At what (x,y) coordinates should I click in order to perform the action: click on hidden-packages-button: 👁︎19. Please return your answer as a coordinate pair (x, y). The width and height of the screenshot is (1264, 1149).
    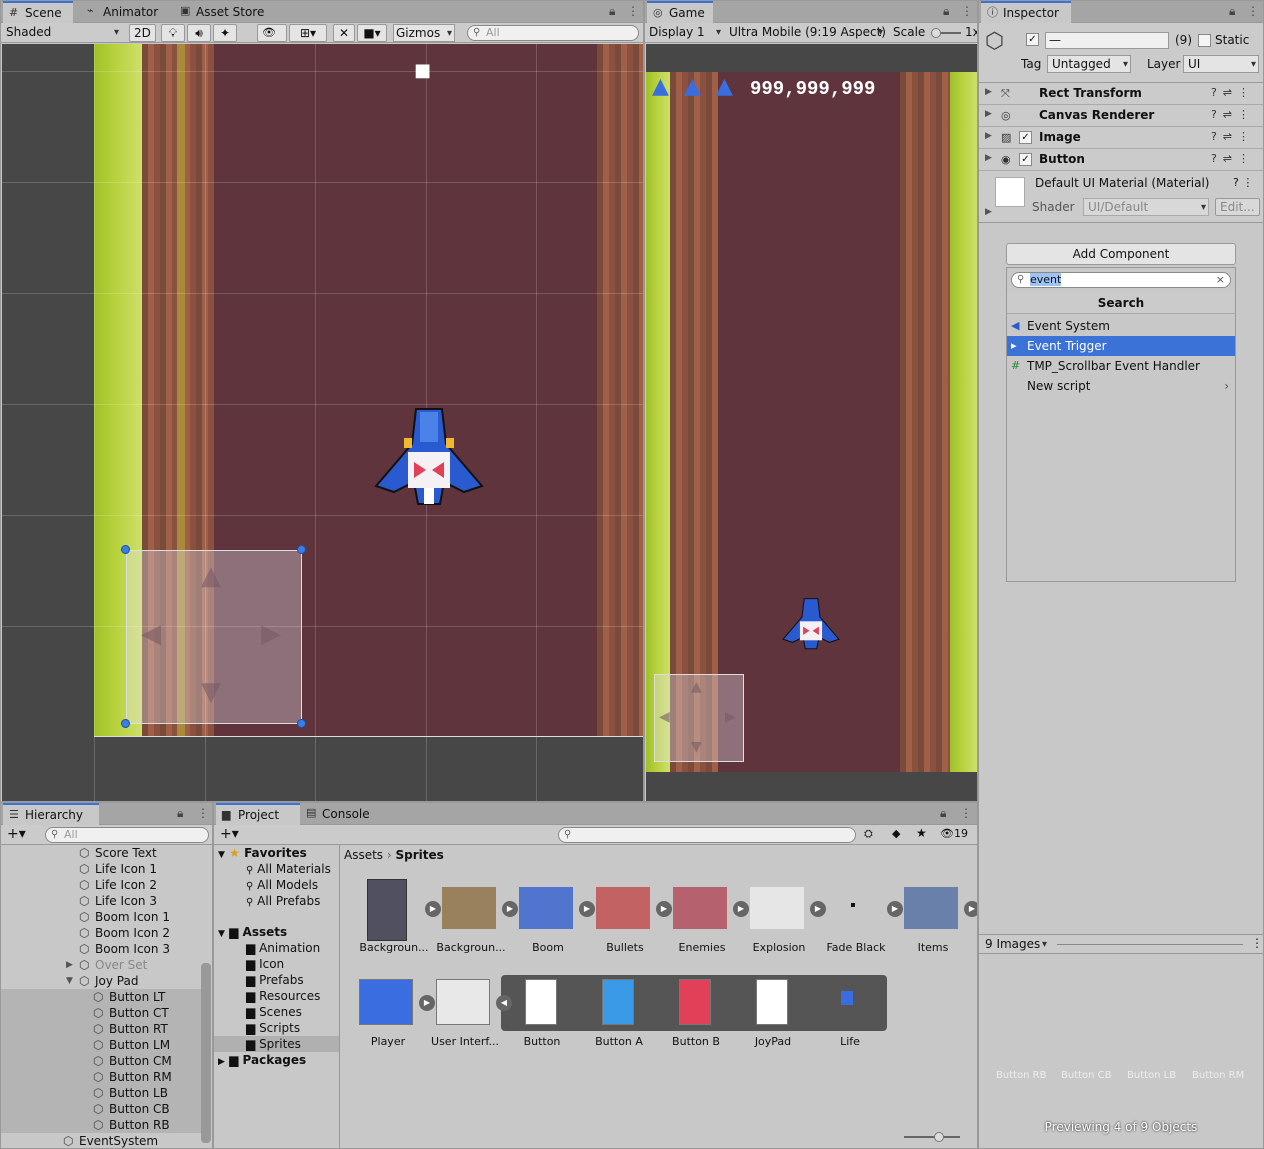
    Looking at the image, I should click on (954, 833).